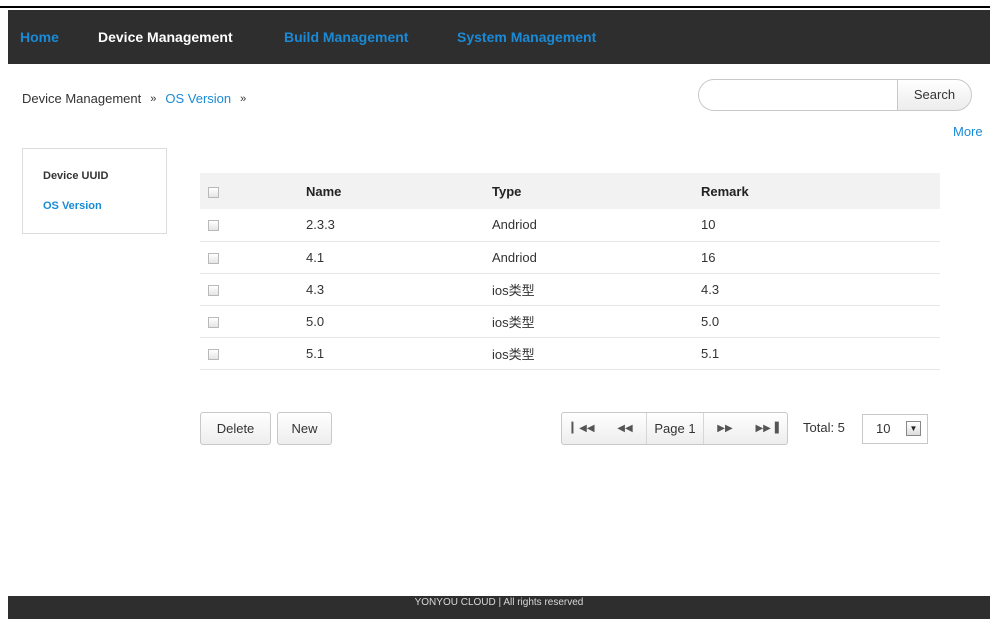 Image resolution: width=990 pixels, height=619 pixels. What do you see at coordinates (253, 191) in the screenshot?
I see `select-all-cell` at bounding box center [253, 191].